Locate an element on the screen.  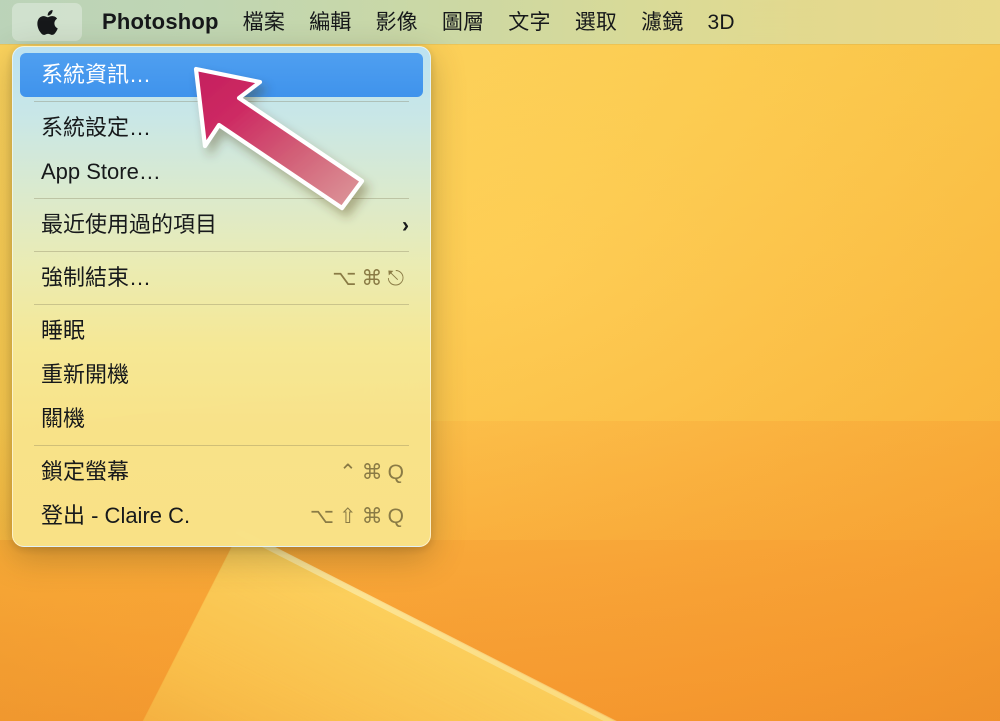
menubar-menu-list: 檔案 編輯 影像 圖層 文字 選取 濾鏡 3D is located at coordinates (489, 22).